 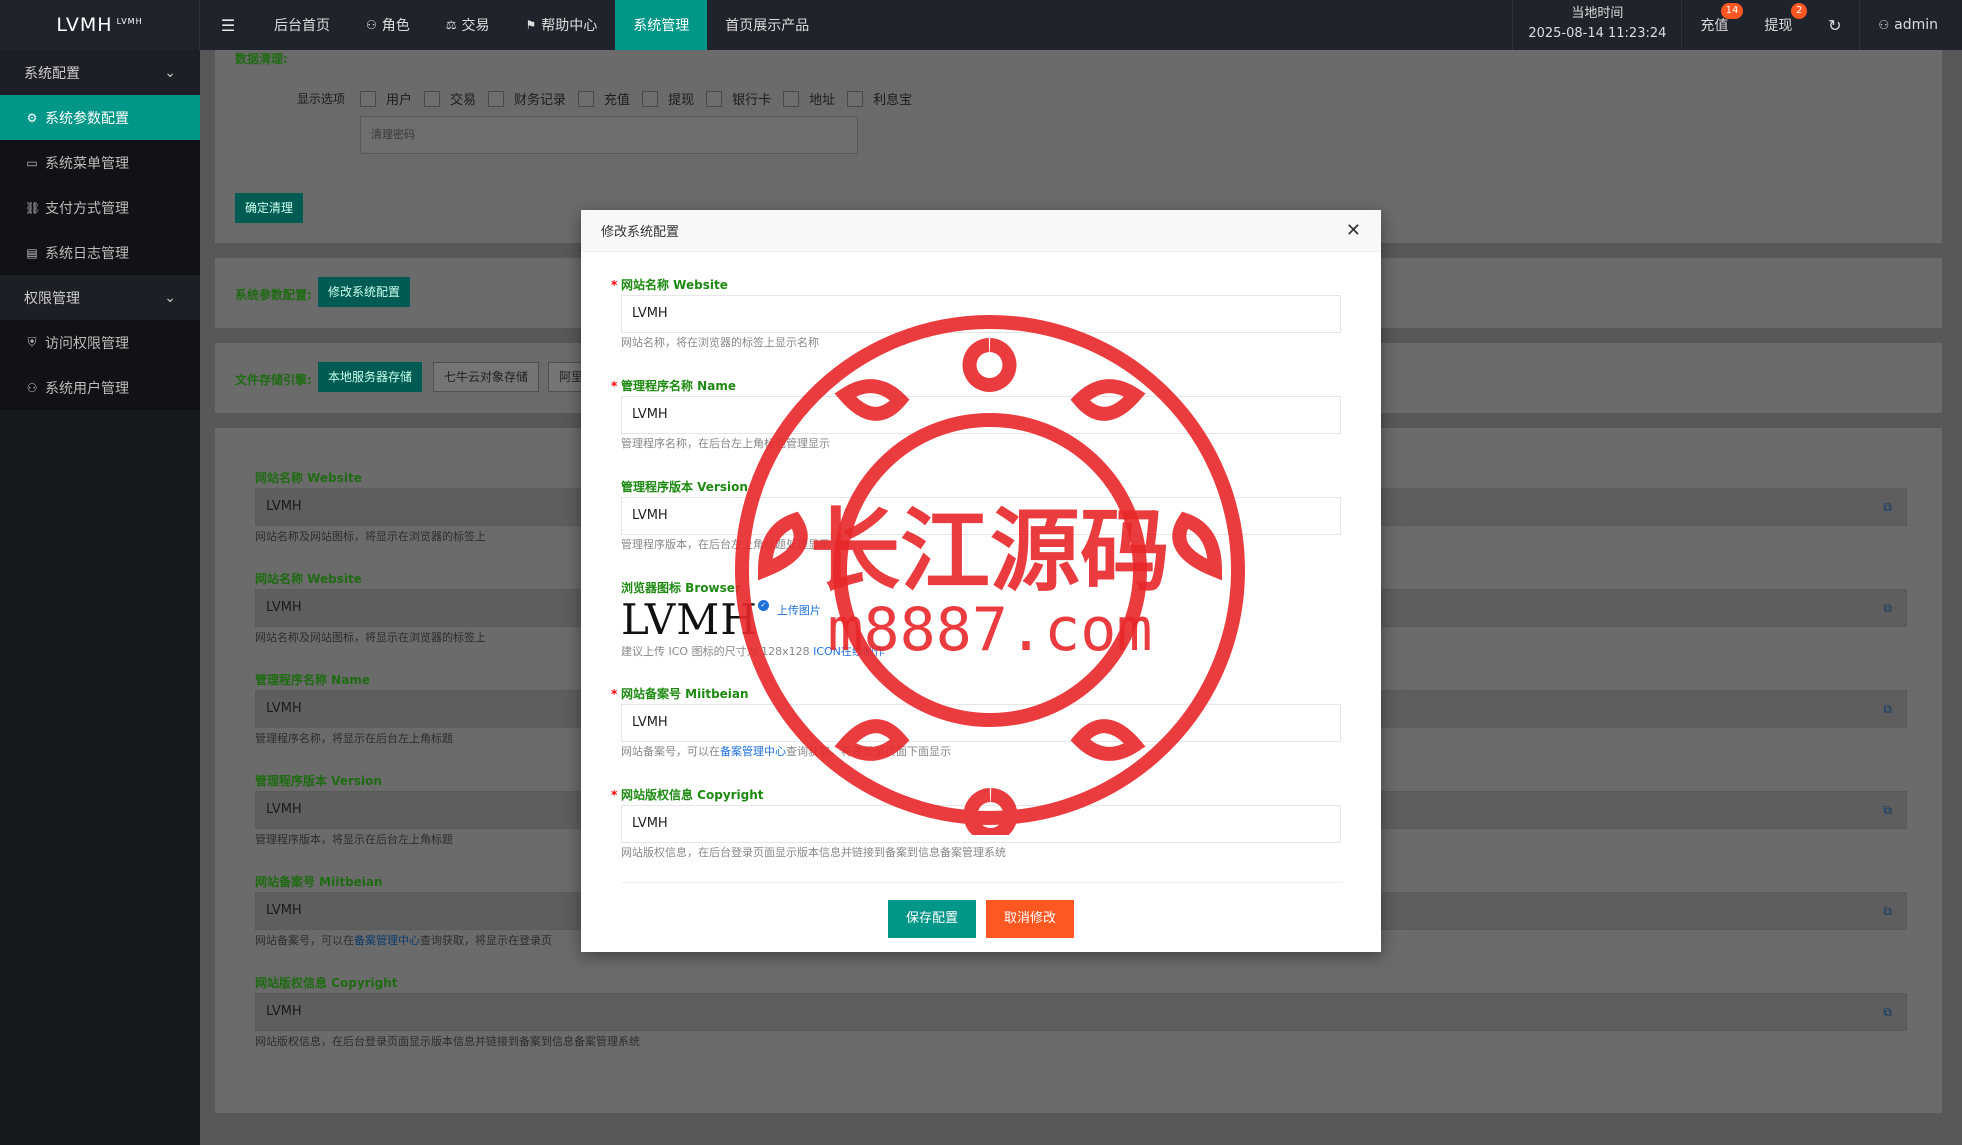 I want to click on nav-help: ⚑ 帮助中心, so click(x=562, y=25).